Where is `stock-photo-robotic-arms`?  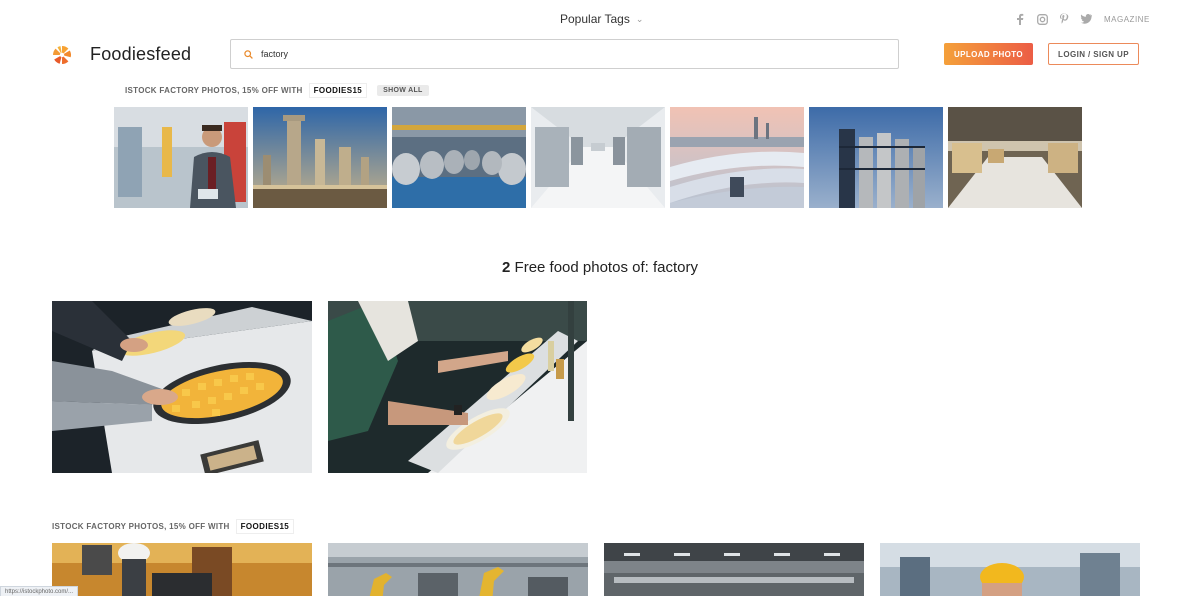 stock-photo-robotic-arms is located at coordinates (458, 569).